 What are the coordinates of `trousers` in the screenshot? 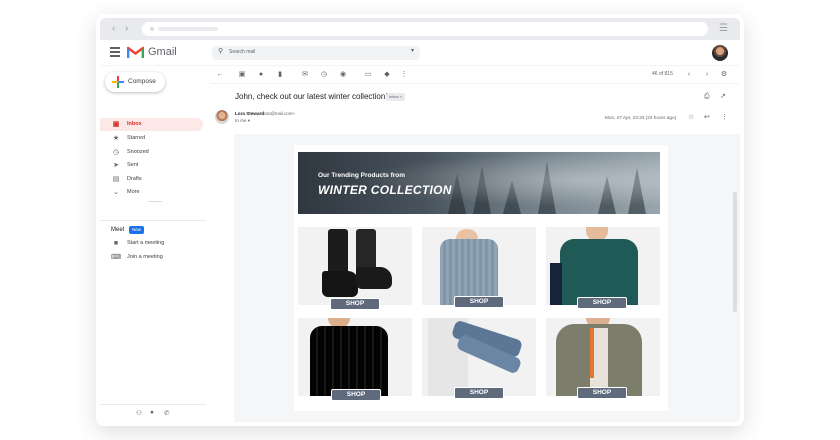 It's located at (556, 284).